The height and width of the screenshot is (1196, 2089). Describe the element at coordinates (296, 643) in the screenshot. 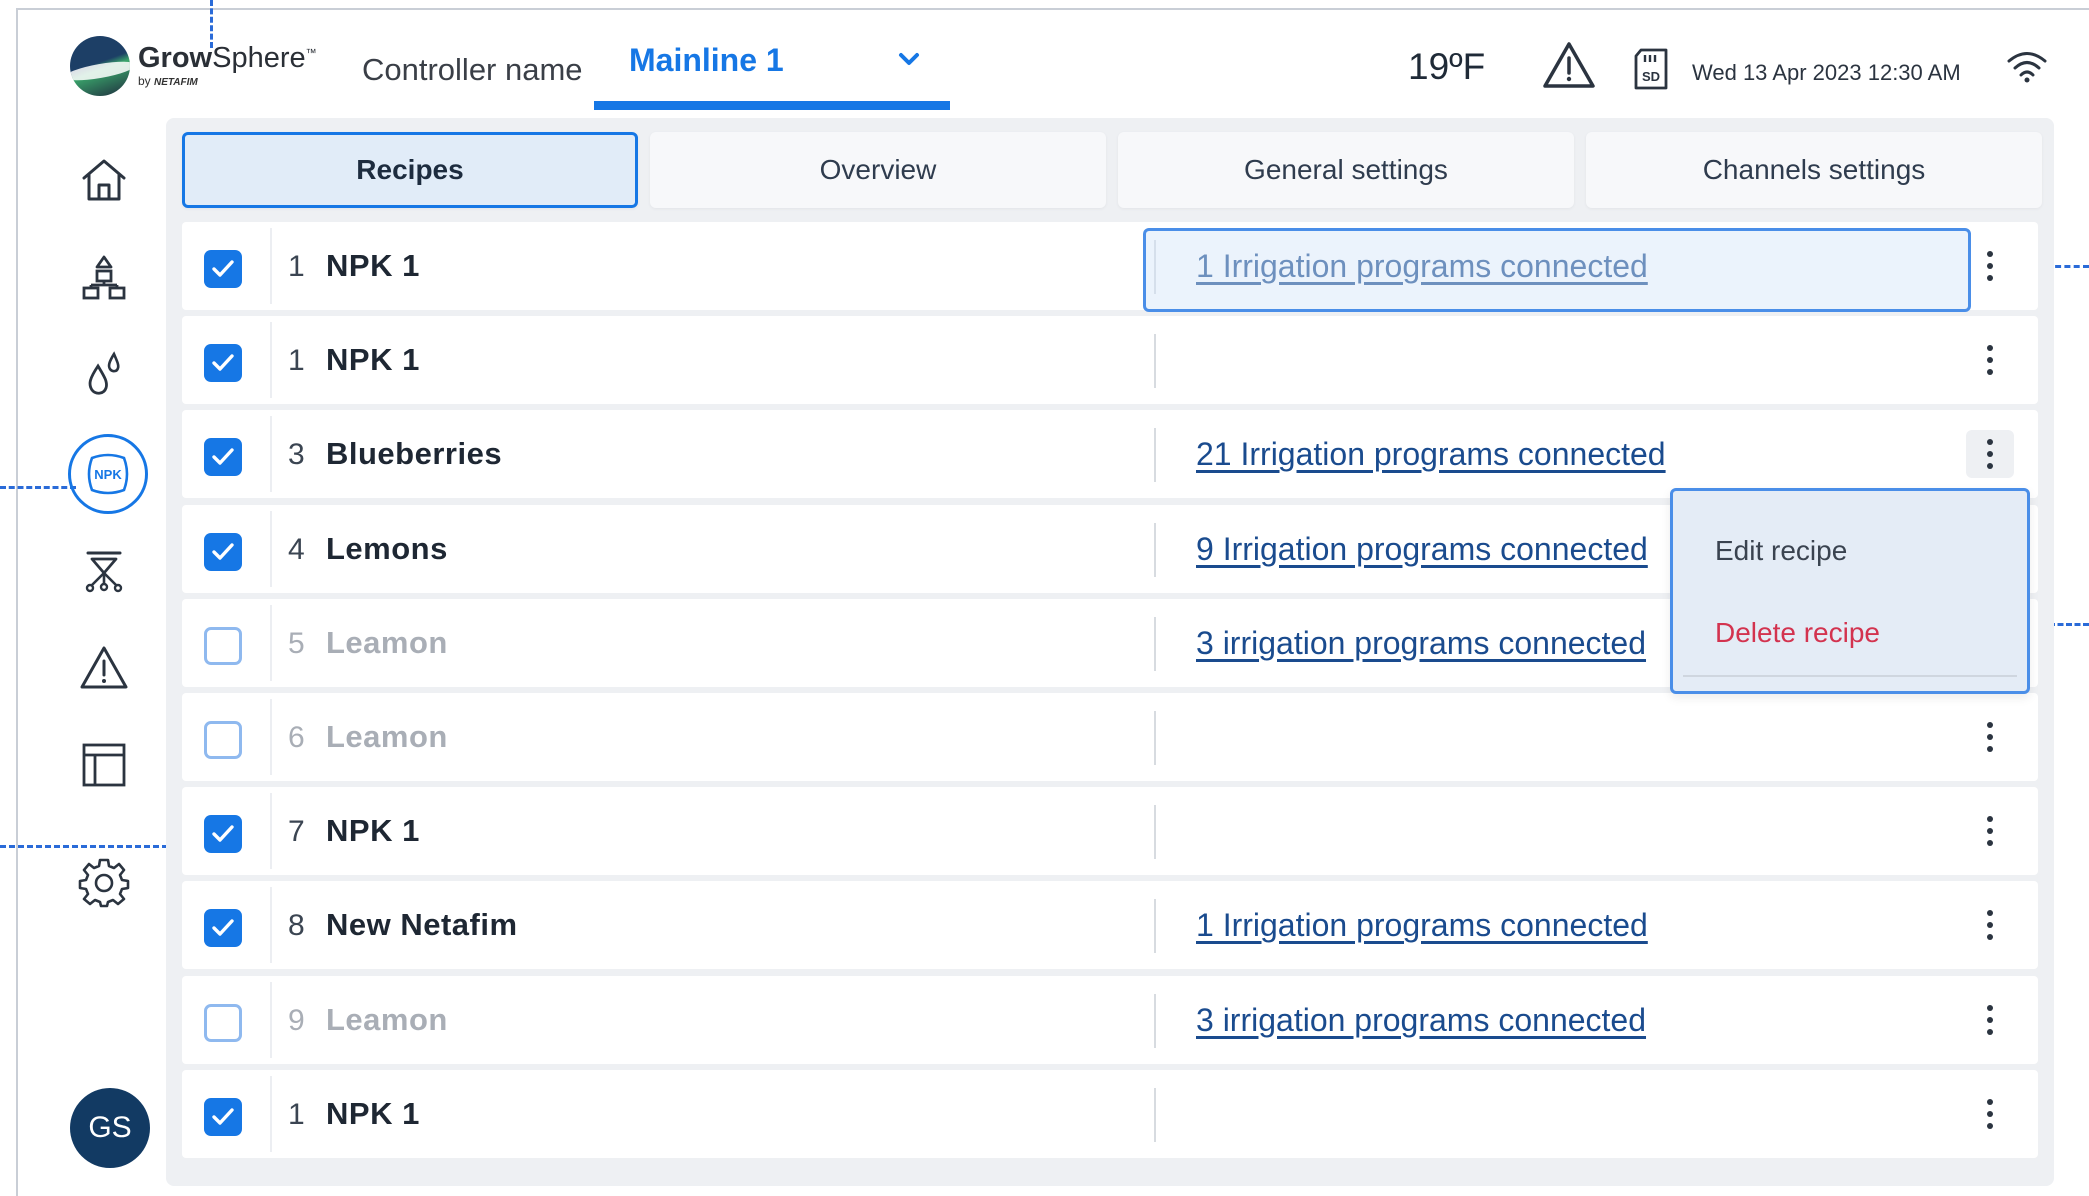

I see `recipe-number: 5` at that location.